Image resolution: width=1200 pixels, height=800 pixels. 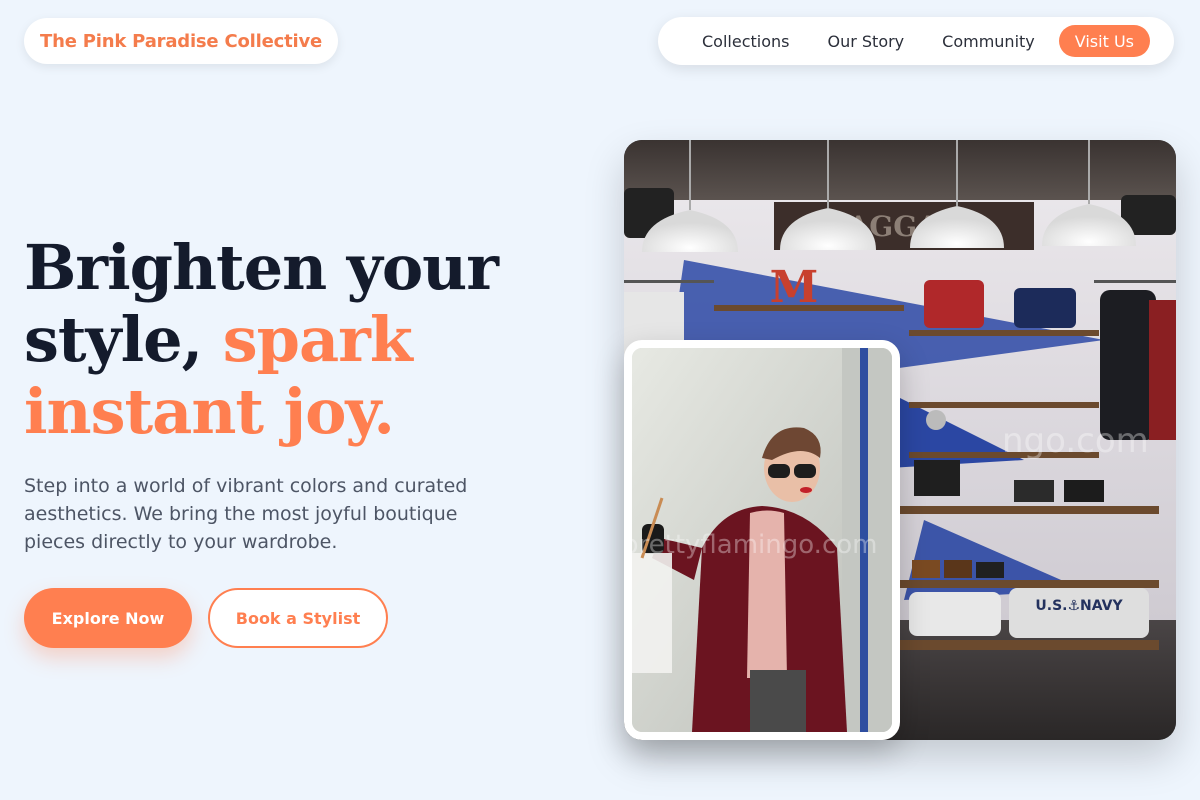 What do you see at coordinates (108, 618) in the screenshot?
I see `explore-now-button: Explore Now` at bounding box center [108, 618].